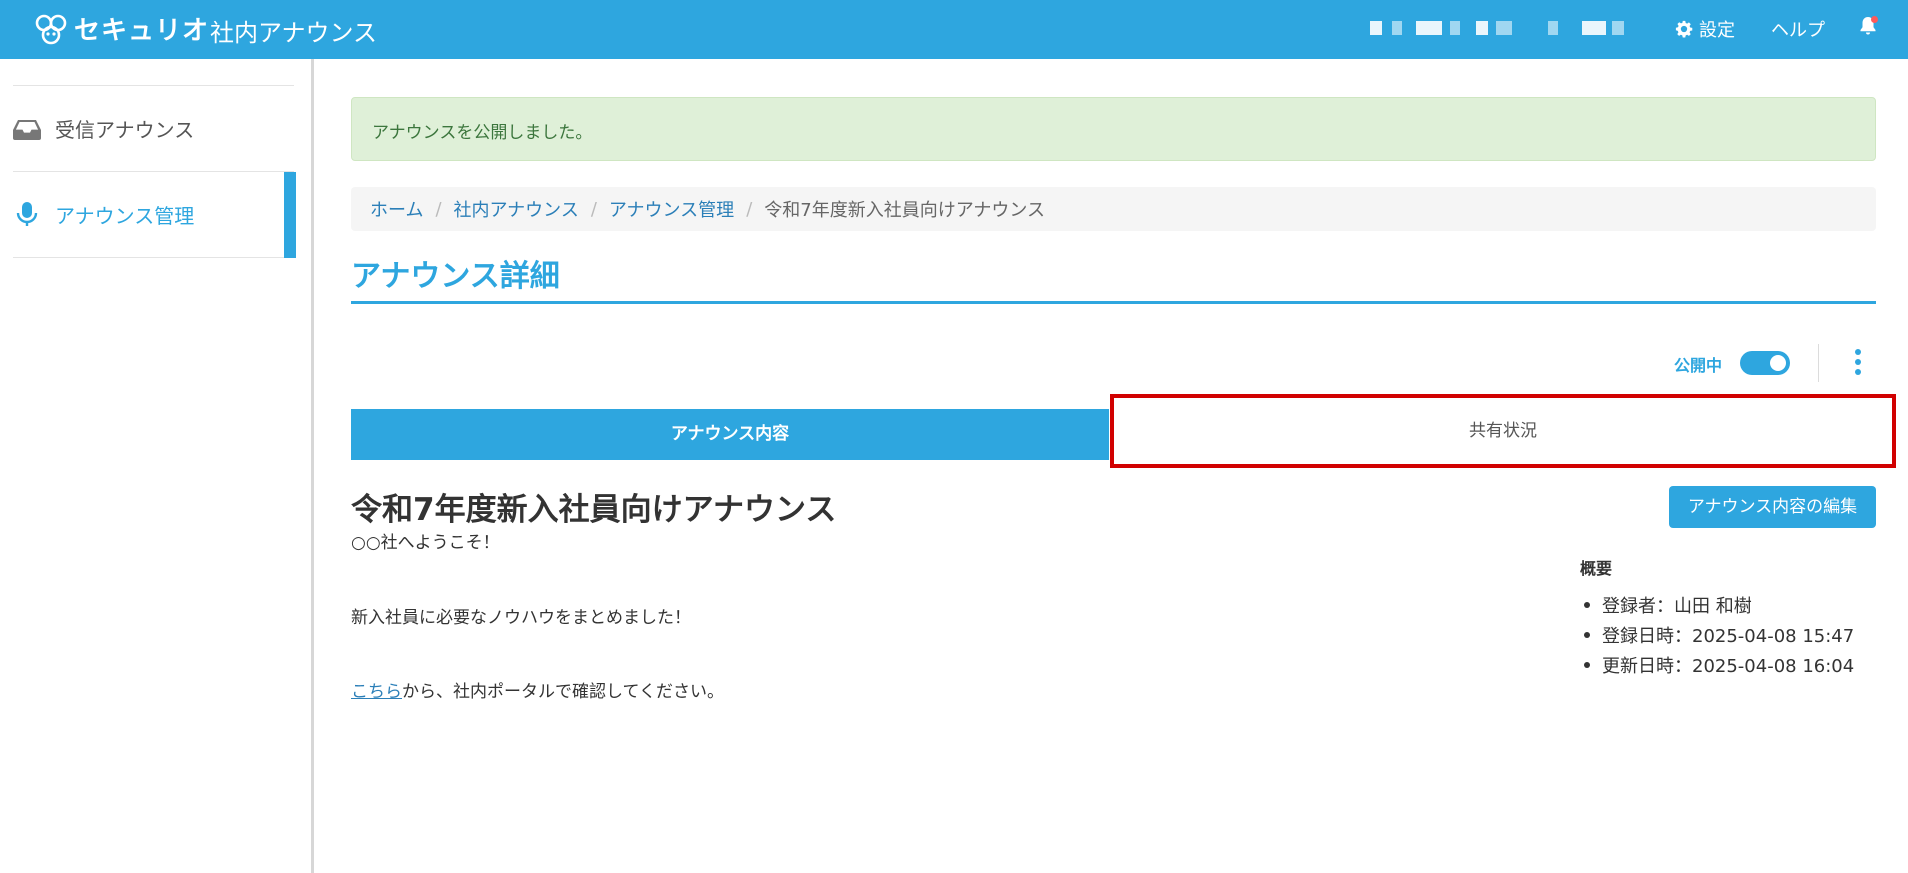  I want to click on app-title: 社内アナウンス, so click(294, 33).